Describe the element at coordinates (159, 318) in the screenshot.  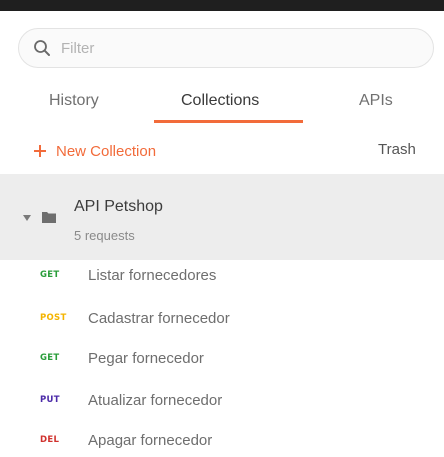
I see `request-name: Cadastrar fornecedor` at that location.